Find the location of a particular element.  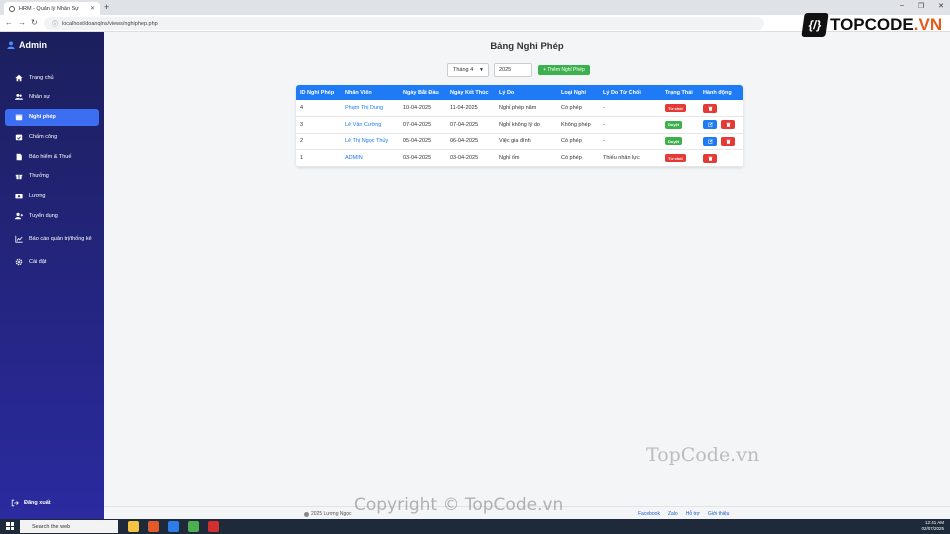

sidebar-item-settings: Cài đặt is located at coordinates (52, 261).